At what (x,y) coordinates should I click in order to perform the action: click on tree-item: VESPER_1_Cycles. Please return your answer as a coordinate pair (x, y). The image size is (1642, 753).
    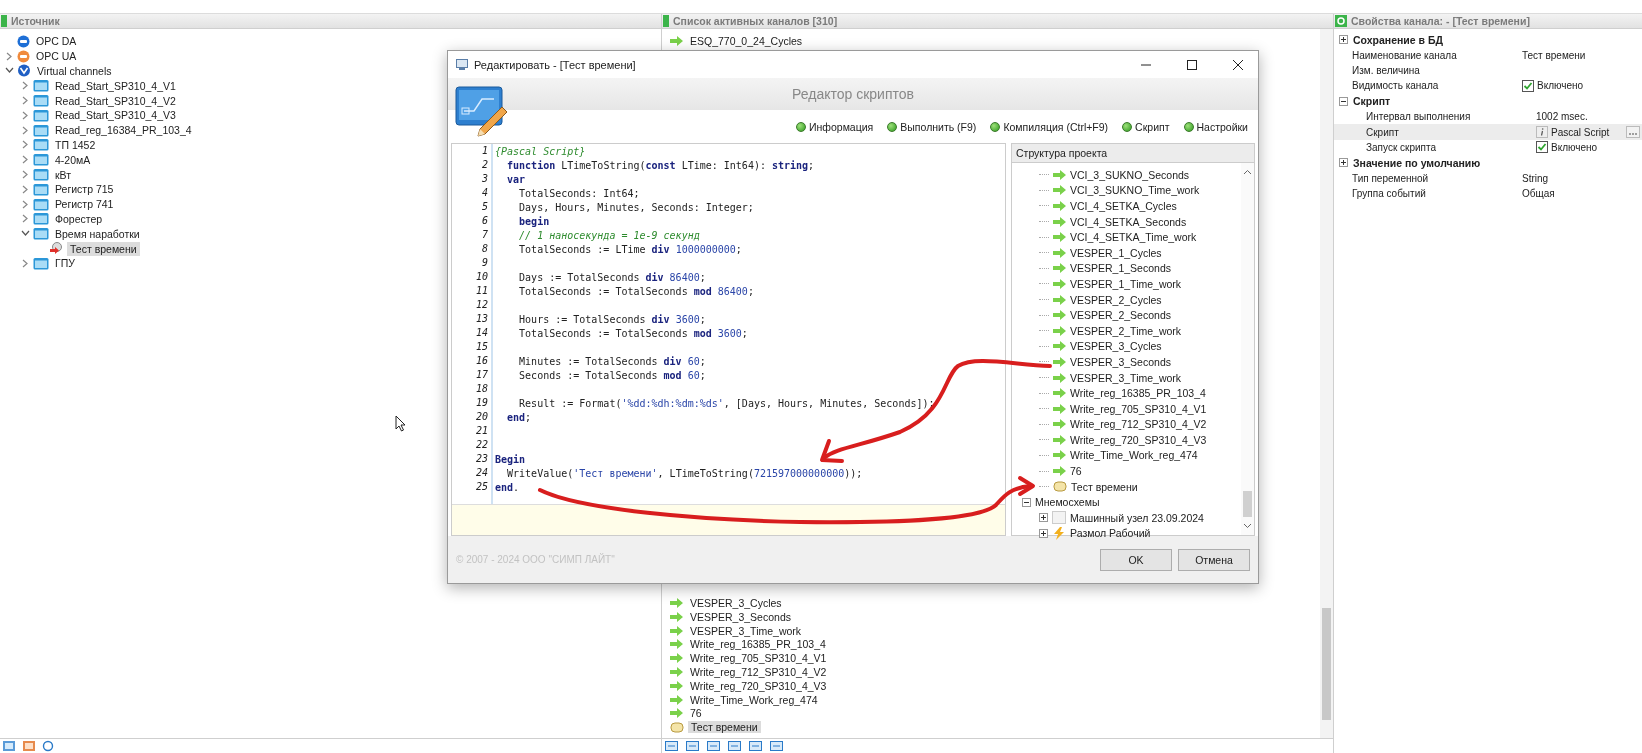
    Looking at the image, I should click on (1116, 252).